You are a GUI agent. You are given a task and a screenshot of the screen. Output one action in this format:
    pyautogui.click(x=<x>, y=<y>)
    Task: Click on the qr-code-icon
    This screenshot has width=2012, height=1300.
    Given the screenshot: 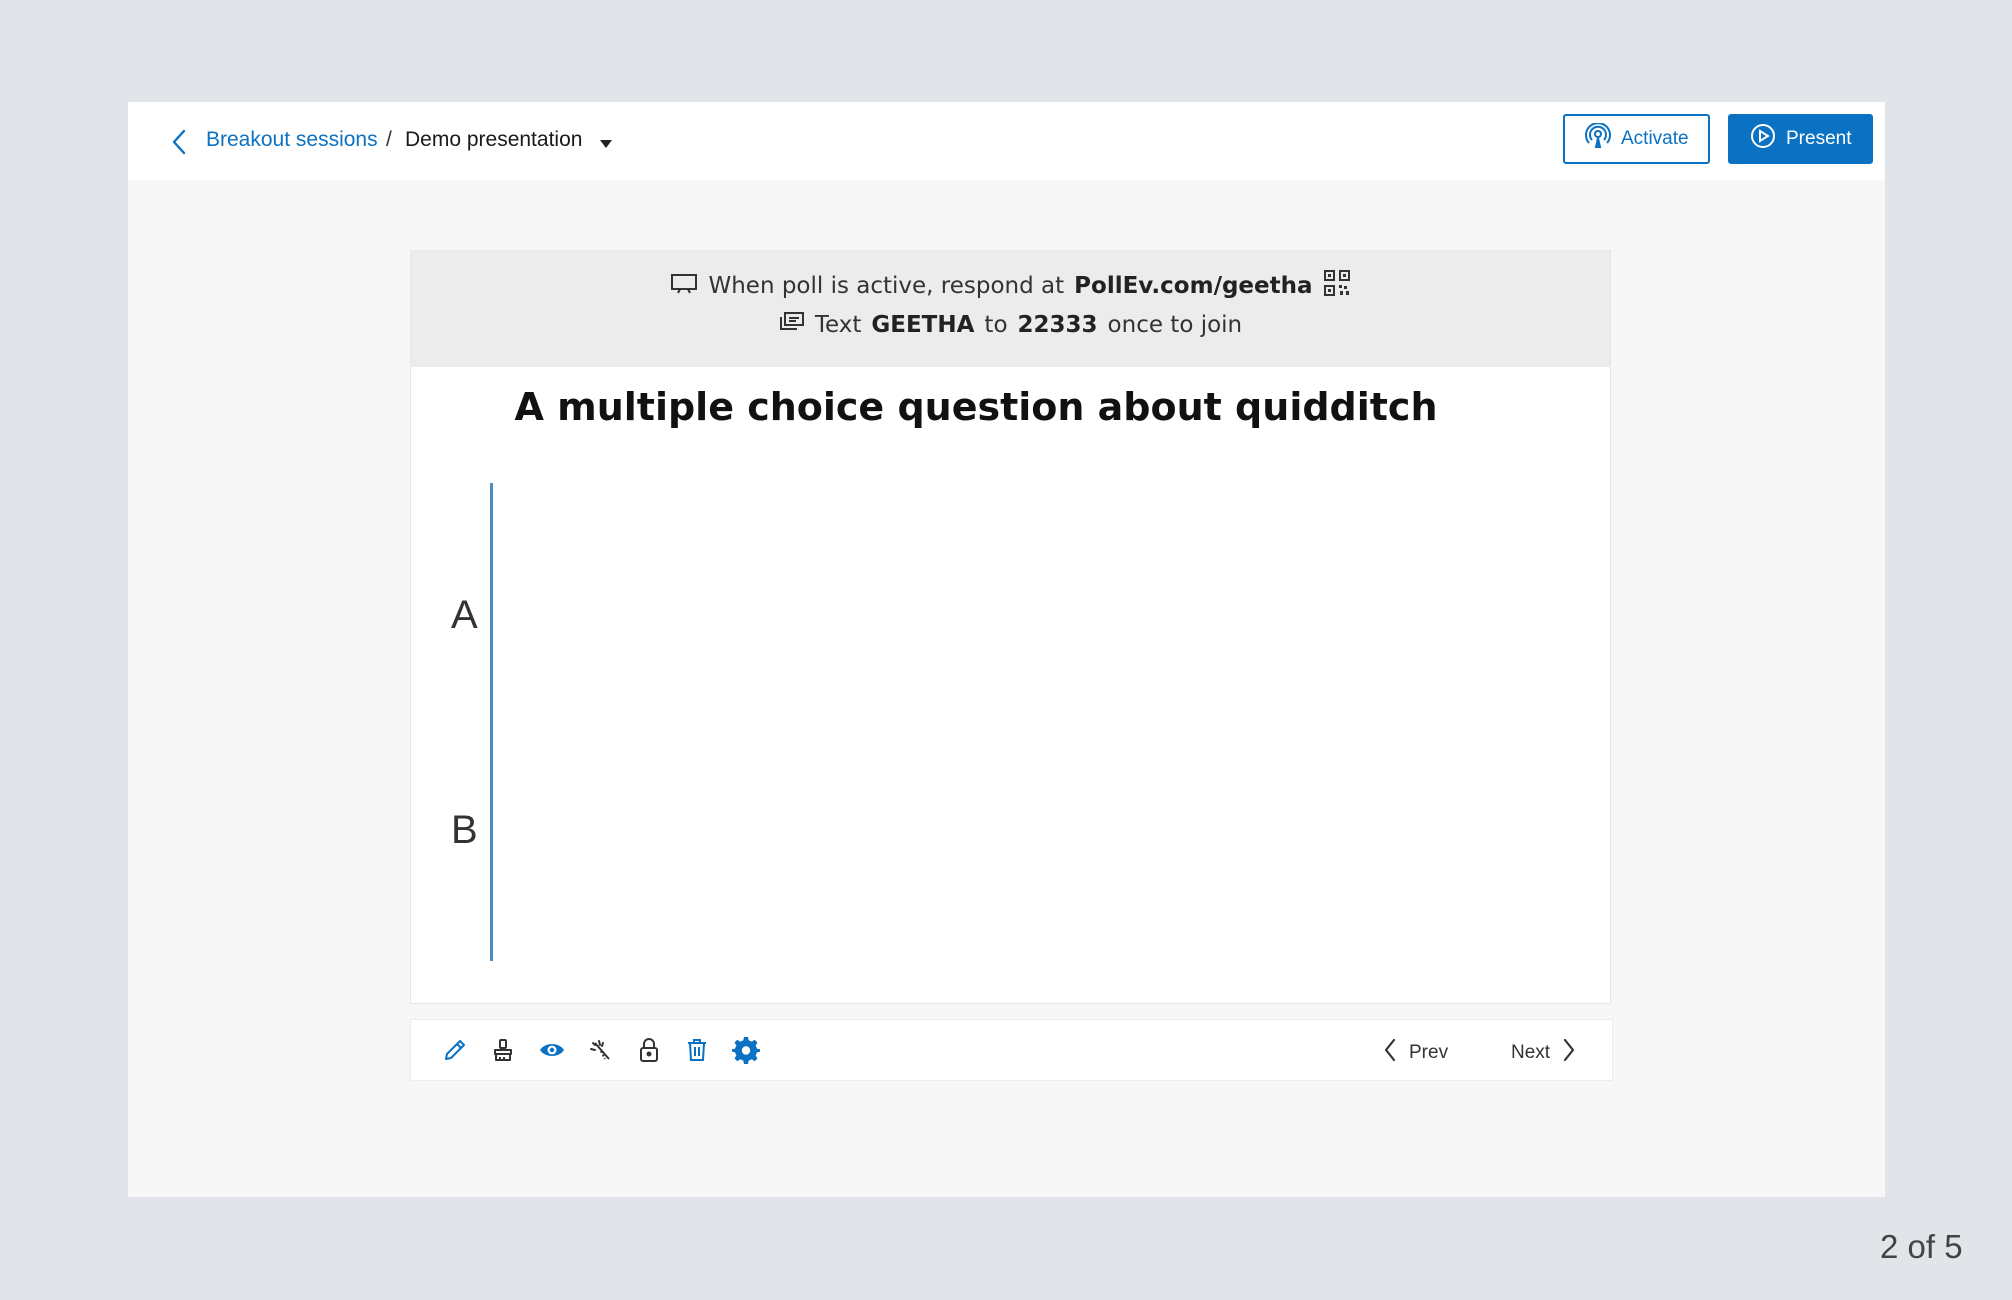 What is the action you would take?
    pyautogui.click(x=1337, y=286)
    